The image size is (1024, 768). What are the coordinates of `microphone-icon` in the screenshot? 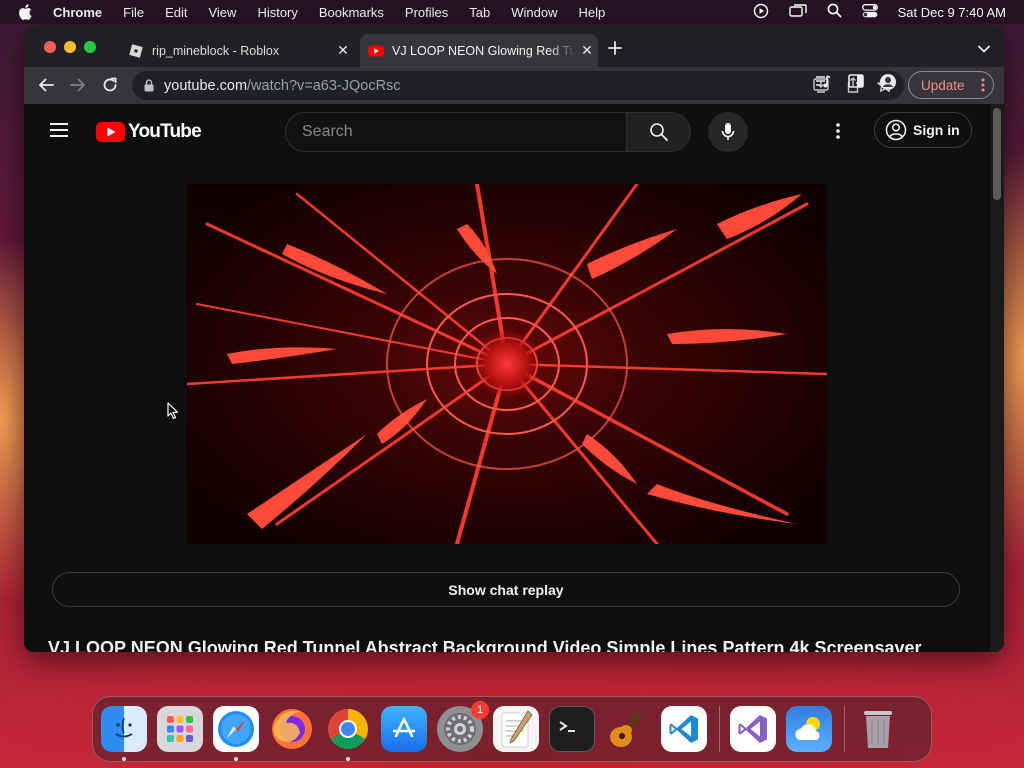 It's located at (728, 131).